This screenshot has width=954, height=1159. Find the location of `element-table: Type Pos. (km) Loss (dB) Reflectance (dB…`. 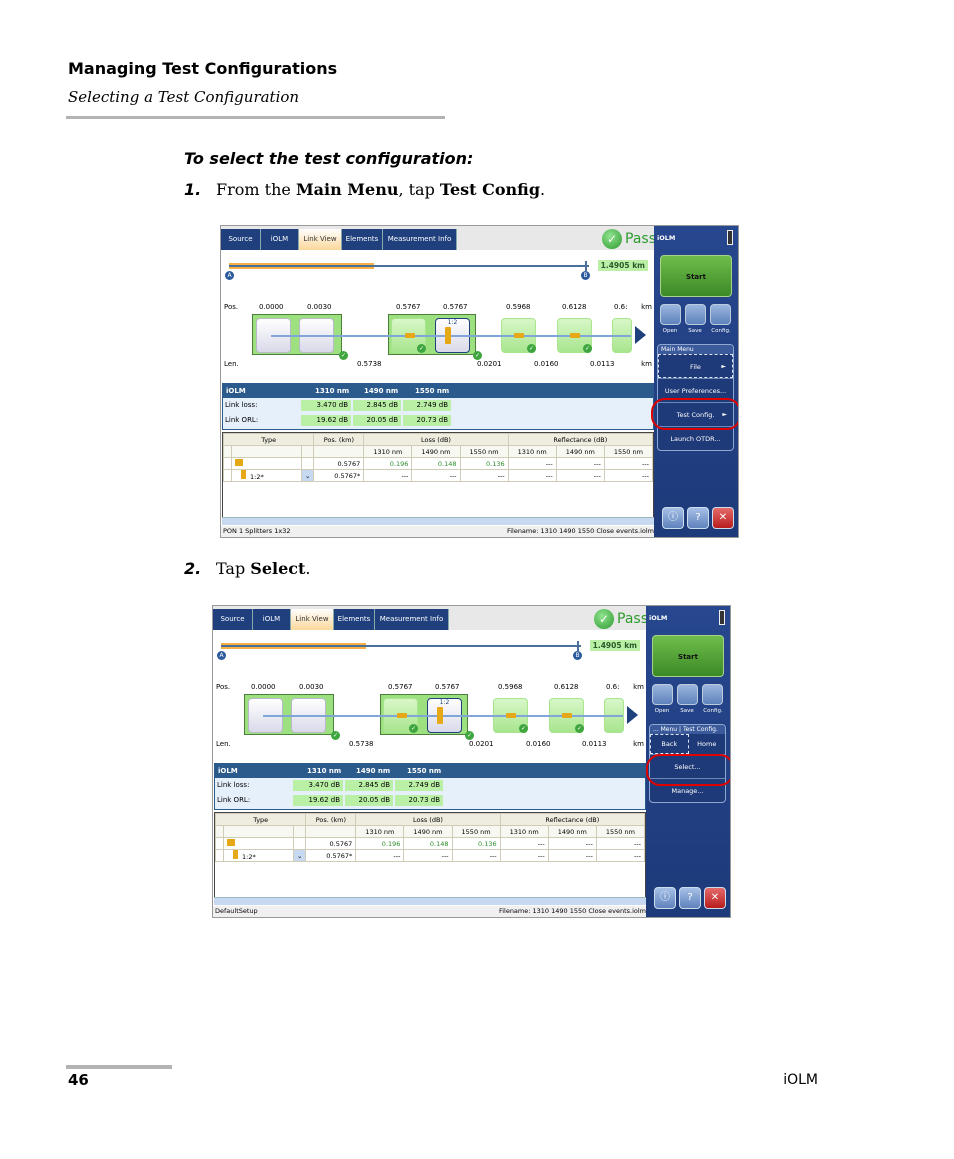

element-table: Type Pos. (km) Loss (dB) Reflectance (dB… is located at coordinates (438, 475).